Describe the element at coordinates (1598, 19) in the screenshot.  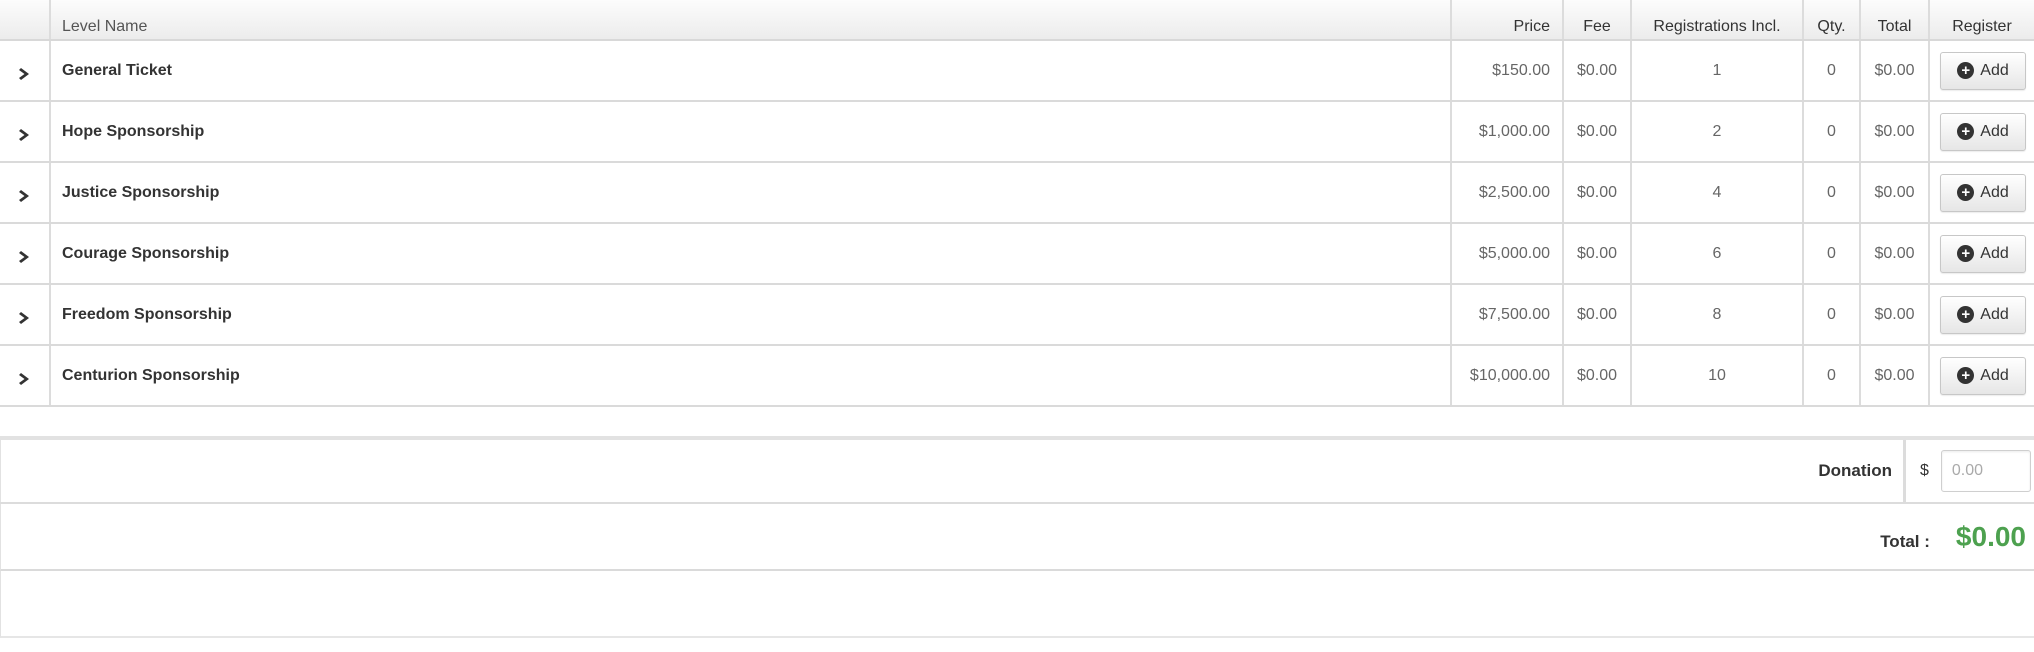
I see `column-header-fee: Fee` at that location.